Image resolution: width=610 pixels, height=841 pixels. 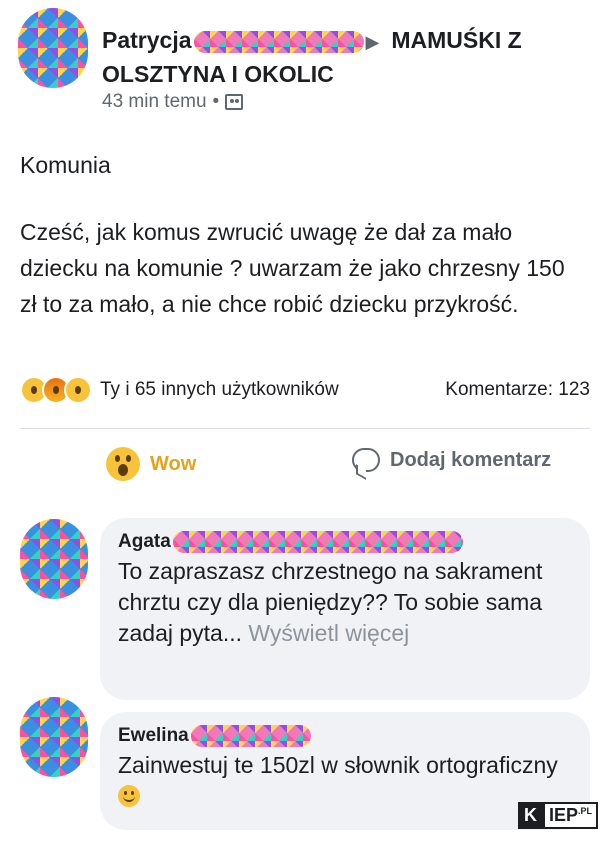 I want to click on site-watermark: K IEP.PL, so click(x=557, y=815).